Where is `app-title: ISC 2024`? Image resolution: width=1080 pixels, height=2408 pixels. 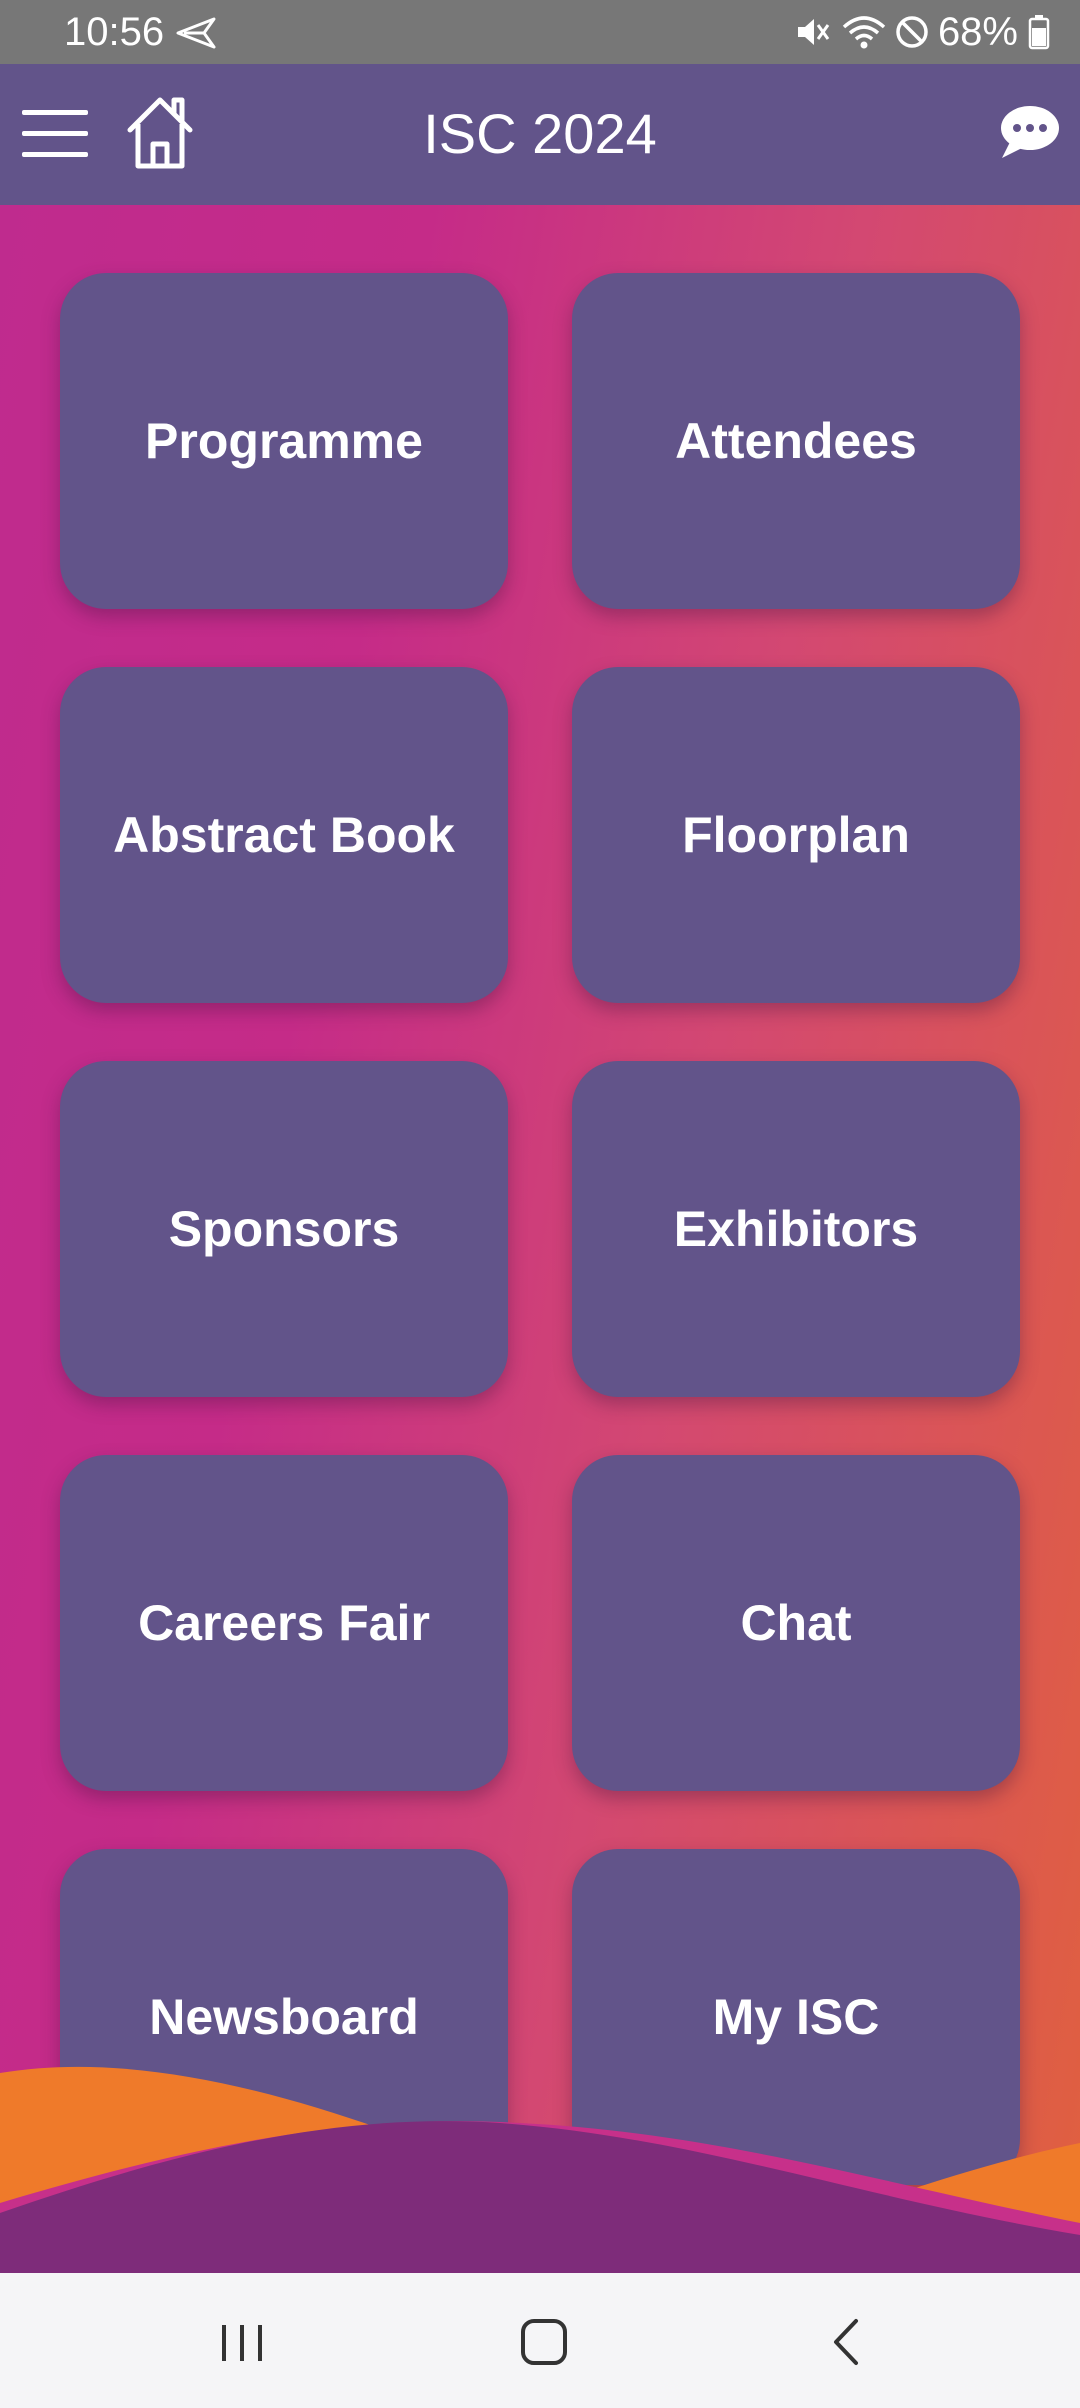 app-title: ISC 2024 is located at coordinates (540, 133).